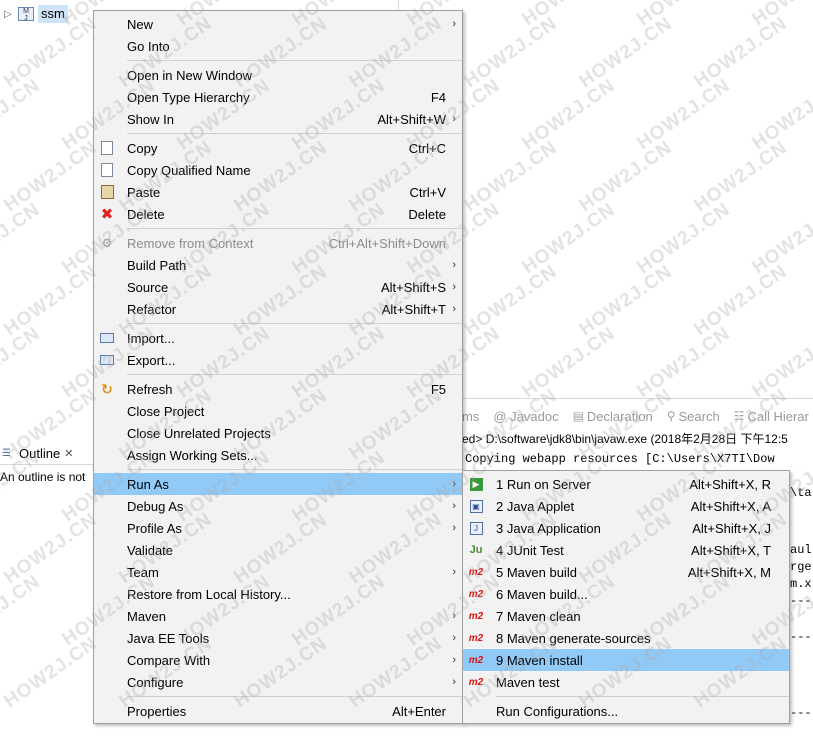  I want to click on menu-item-properties: Properties Alt+Enter, so click(278, 711).